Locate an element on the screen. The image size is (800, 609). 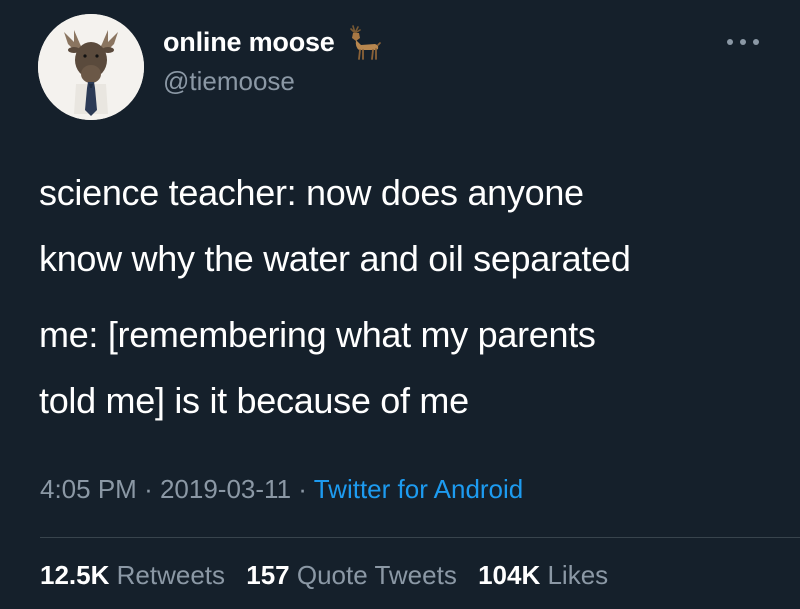
tweet-line: science teacher: now does anyone is located at coordinates (311, 192).